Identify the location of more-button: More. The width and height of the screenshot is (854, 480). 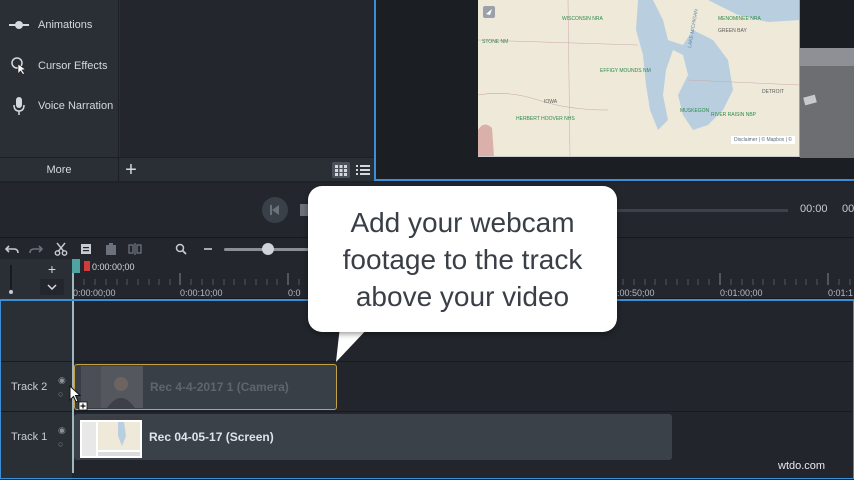
(59, 170).